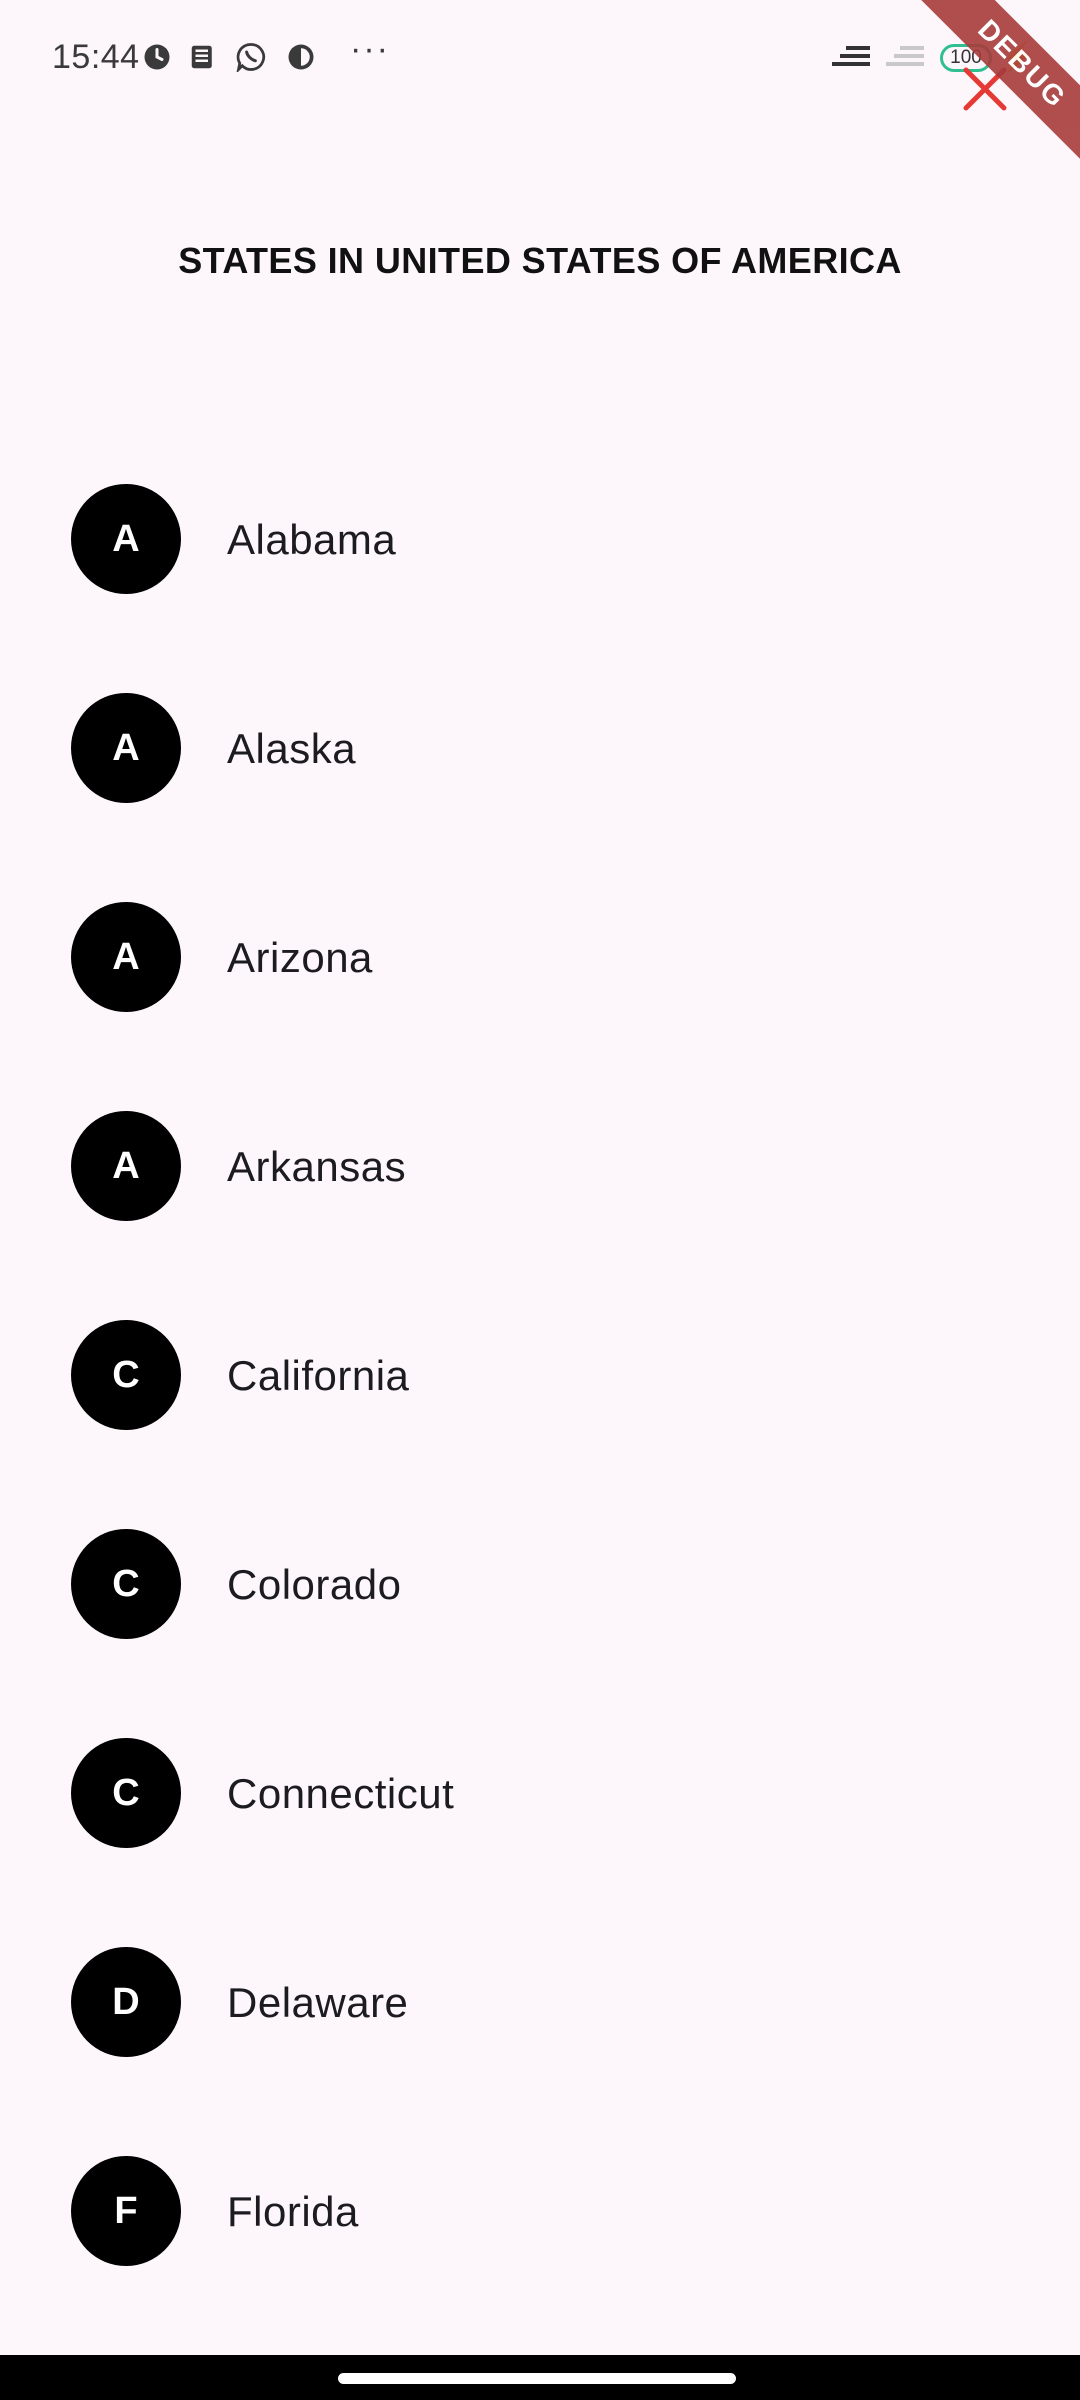 The height and width of the screenshot is (2400, 1080). Describe the element at coordinates (251, 57) in the screenshot. I see `whatsapp-icon` at that location.